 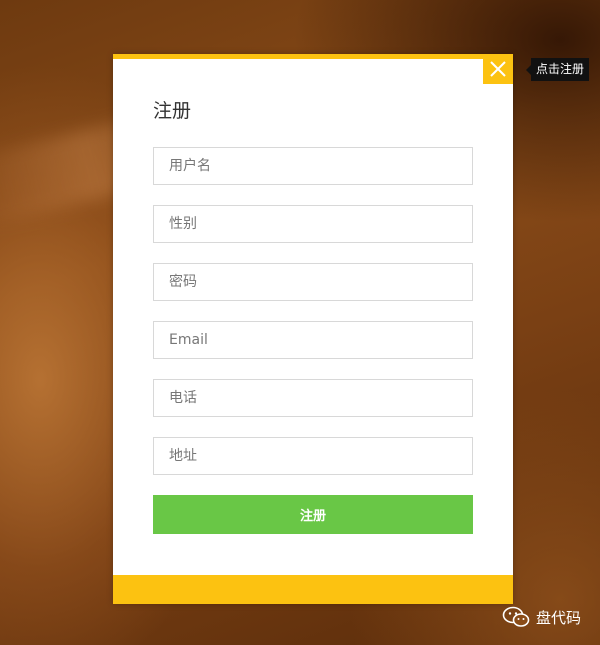 What do you see at coordinates (313, 56) in the screenshot?
I see `modal-top-accent-bar` at bounding box center [313, 56].